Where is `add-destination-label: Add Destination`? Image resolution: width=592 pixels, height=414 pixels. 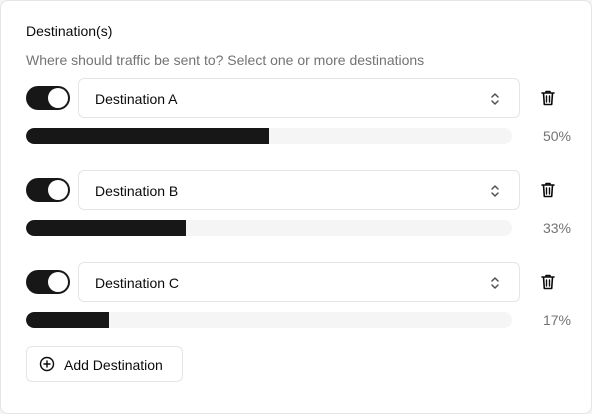 add-destination-label: Add Destination is located at coordinates (113, 365).